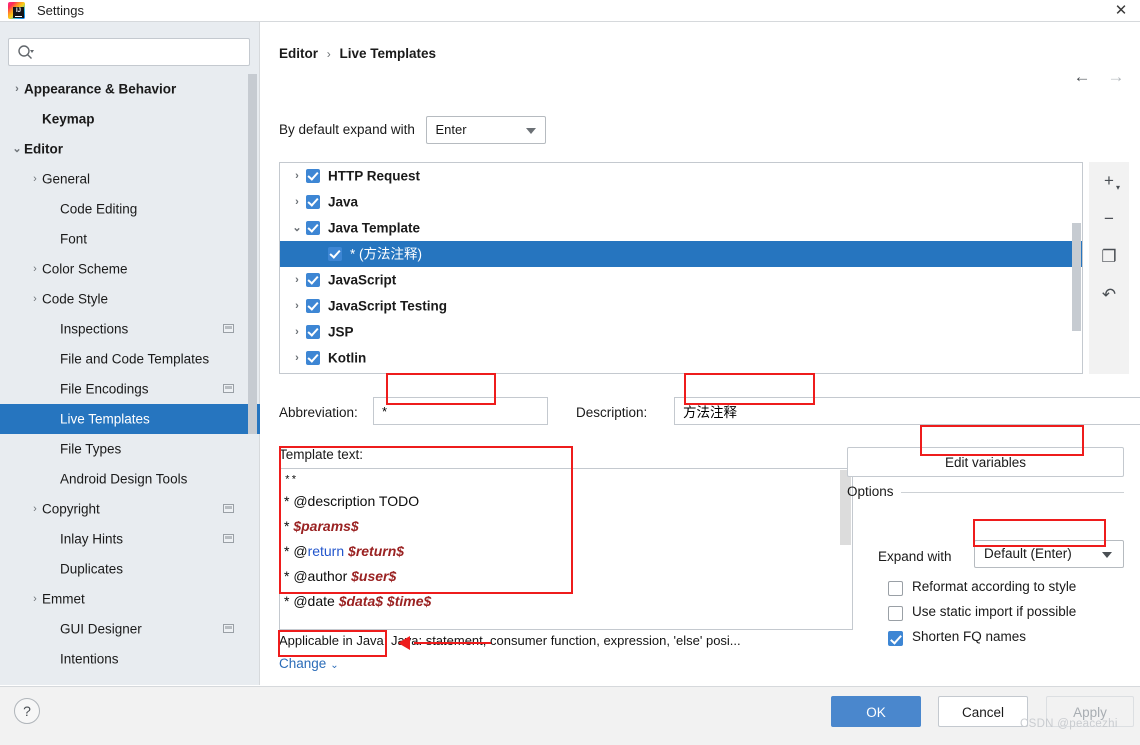  What do you see at coordinates (130, 329) in the screenshot?
I see `sidebar-item-inspections: Inspections` at bounding box center [130, 329].